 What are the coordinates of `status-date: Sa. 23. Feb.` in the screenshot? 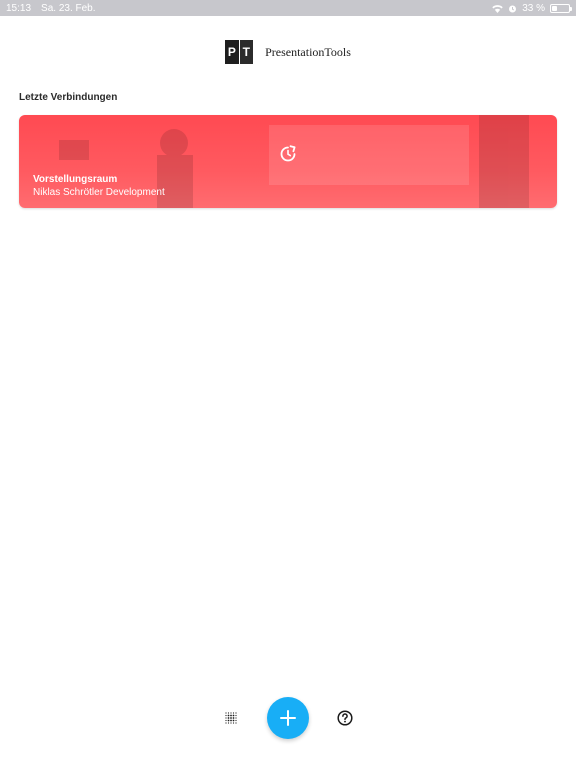 It's located at (68, 8).